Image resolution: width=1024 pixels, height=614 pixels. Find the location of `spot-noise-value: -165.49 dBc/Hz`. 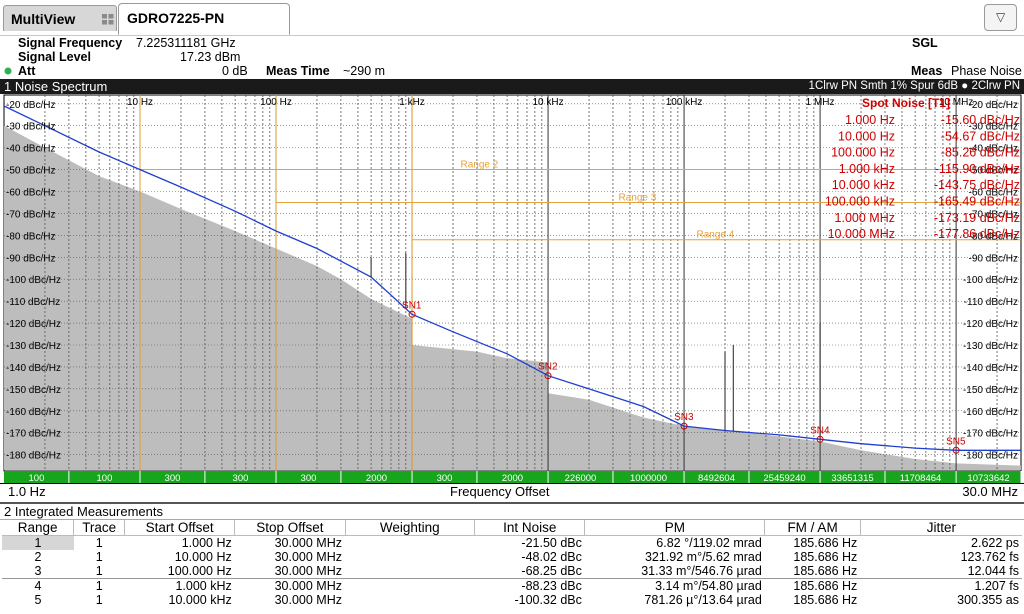

spot-noise-value: -165.49 dBc/Hz is located at coordinates (977, 202).